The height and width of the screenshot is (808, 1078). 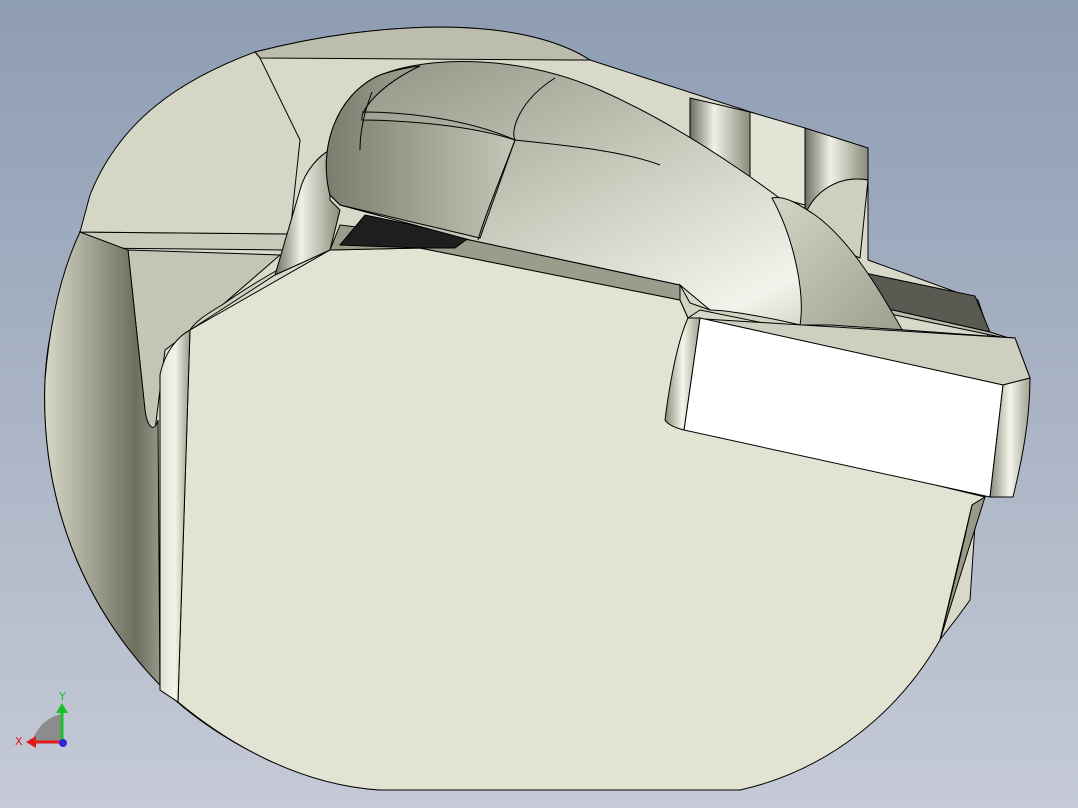 What do you see at coordinates (62, 696) in the screenshot?
I see `triad-y-label: Y` at bounding box center [62, 696].